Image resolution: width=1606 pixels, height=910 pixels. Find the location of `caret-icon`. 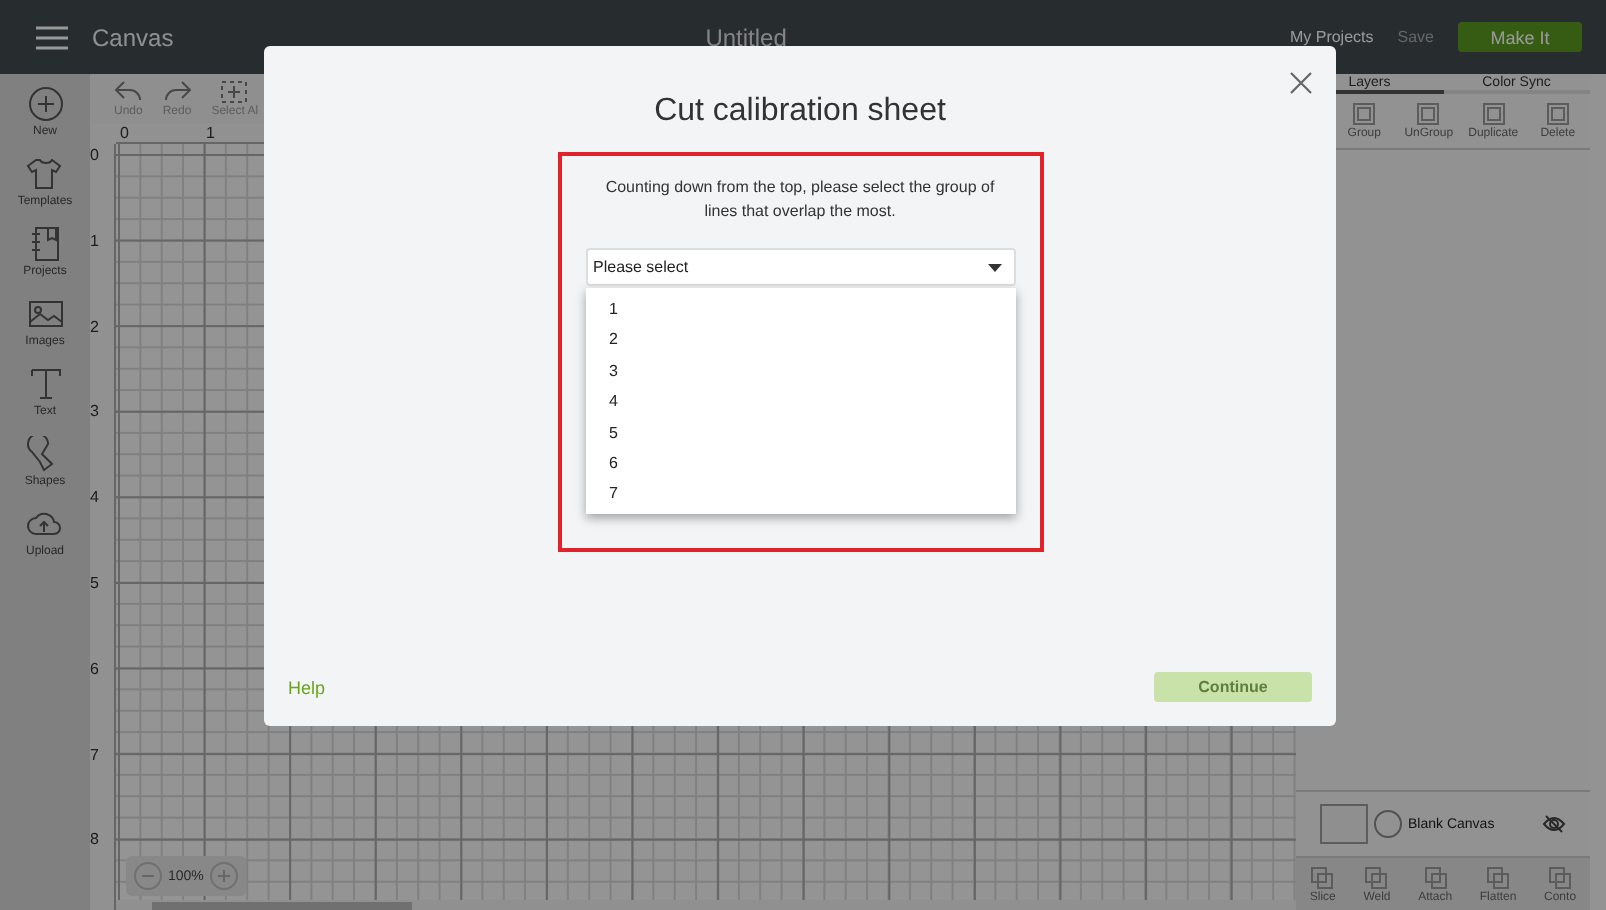

caret-icon is located at coordinates (994, 267).